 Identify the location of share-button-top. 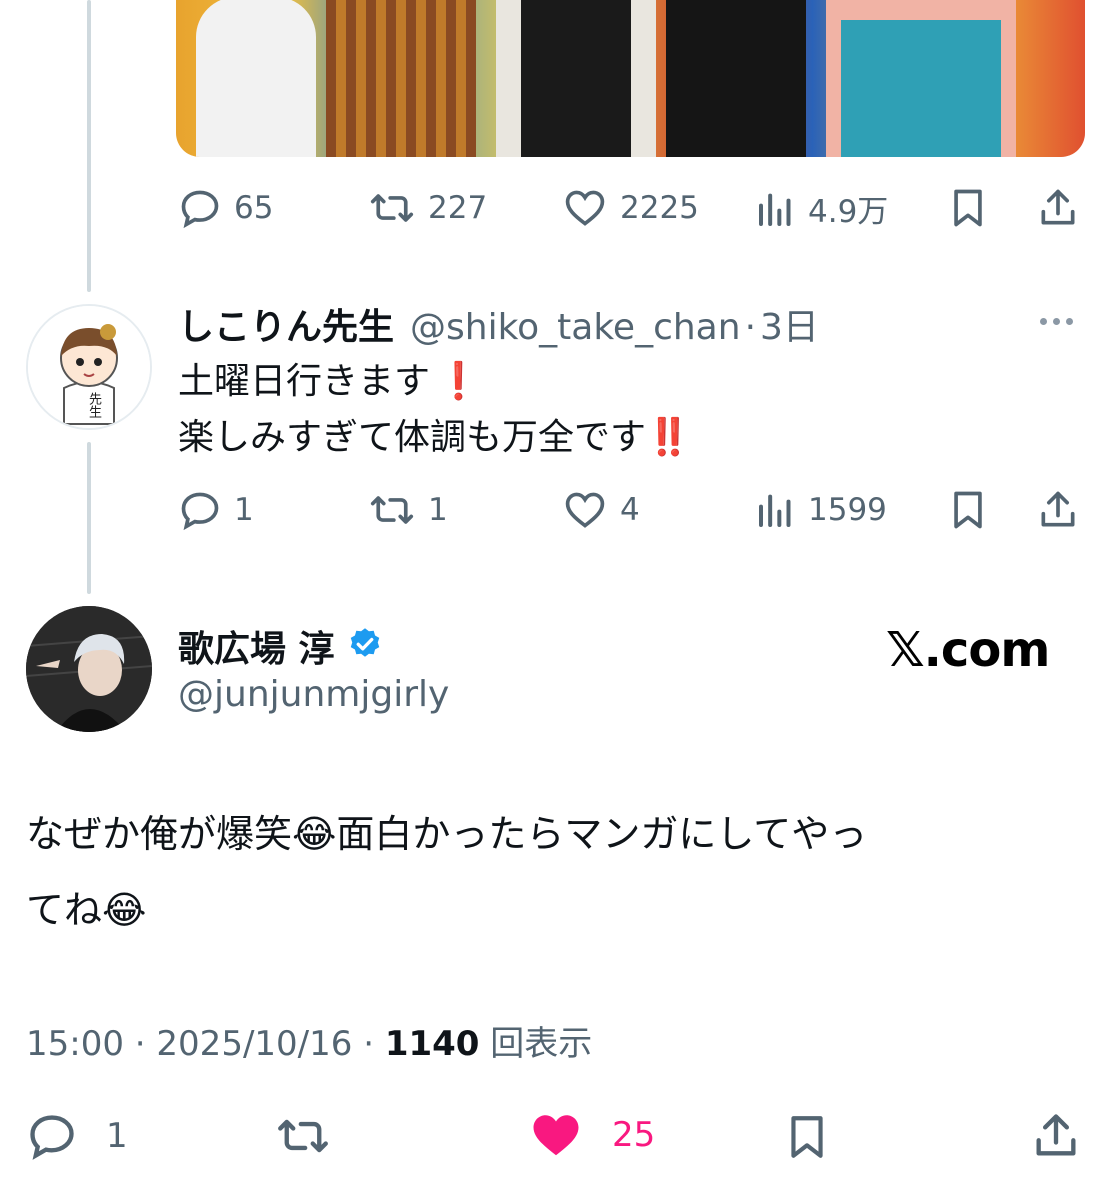
(1058, 208).